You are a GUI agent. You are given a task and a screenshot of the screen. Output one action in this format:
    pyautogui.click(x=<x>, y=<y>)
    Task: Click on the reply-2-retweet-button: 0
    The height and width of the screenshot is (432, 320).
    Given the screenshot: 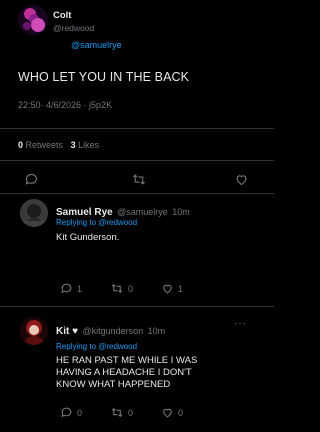 What is the action you would take?
    pyautogui.click(x=121, y=412)
    